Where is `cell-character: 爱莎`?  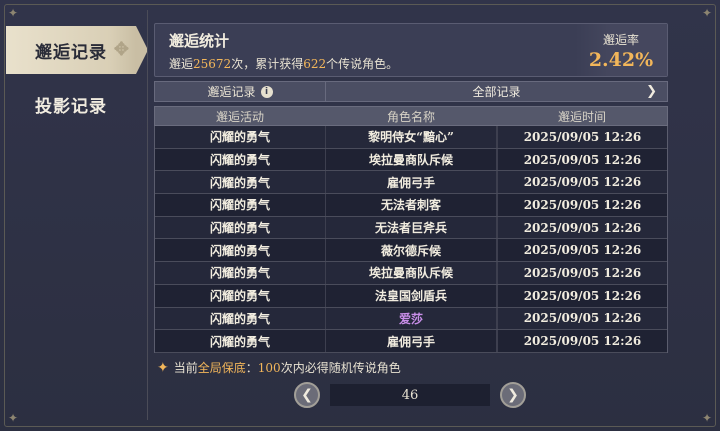 cell-character: 爱莎 is located at coordinates (411, 318).